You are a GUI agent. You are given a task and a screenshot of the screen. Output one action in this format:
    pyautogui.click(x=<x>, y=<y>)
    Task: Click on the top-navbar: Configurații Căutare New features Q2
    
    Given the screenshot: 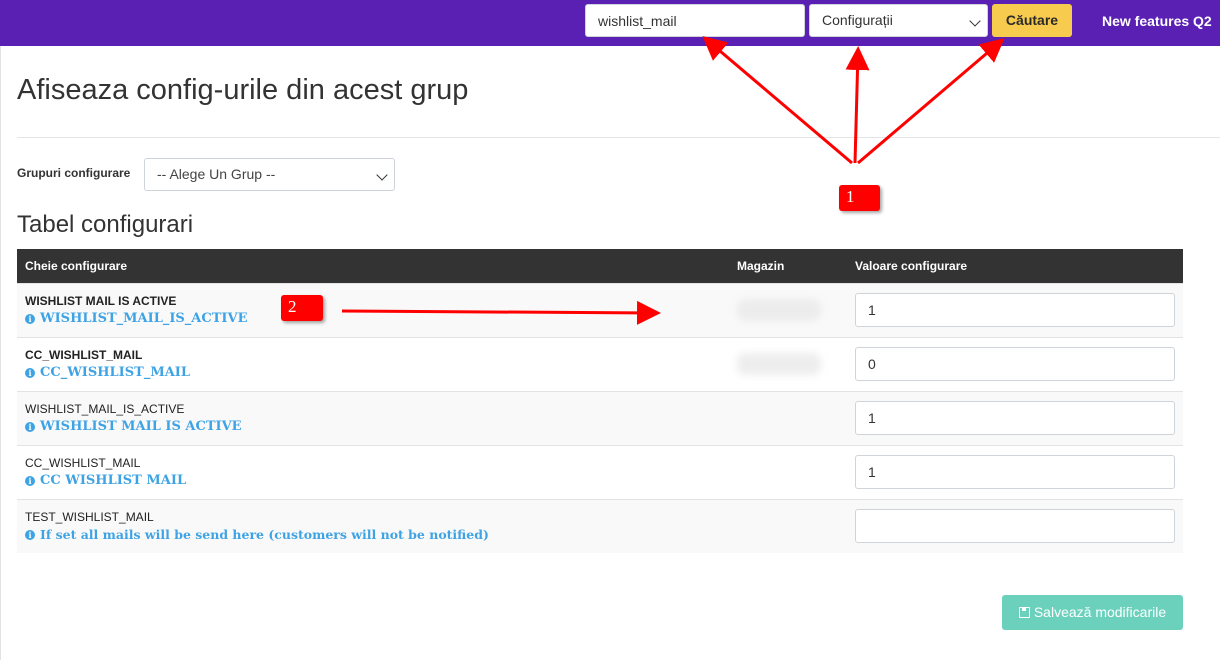 What is the action you would take?
    pyautogui.click(x=610, y=23)
    